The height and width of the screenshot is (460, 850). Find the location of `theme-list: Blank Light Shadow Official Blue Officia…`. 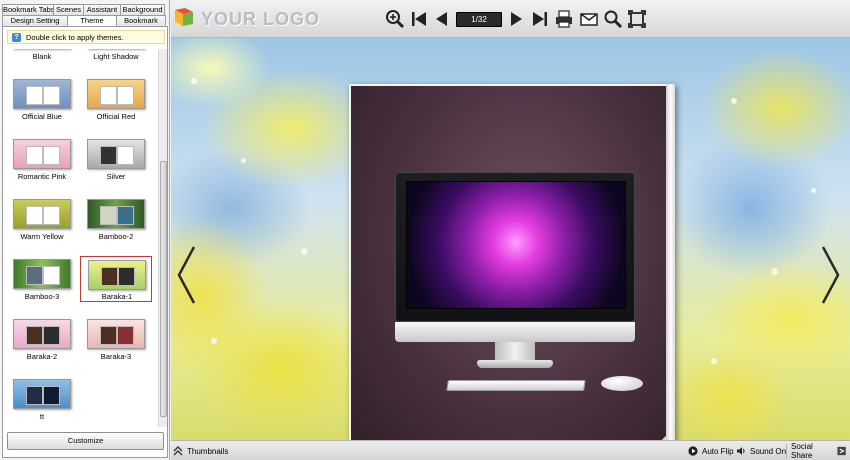

theme-list: Blank Light Shadow Official Blue Officia… is located at coordinates (81, 238).